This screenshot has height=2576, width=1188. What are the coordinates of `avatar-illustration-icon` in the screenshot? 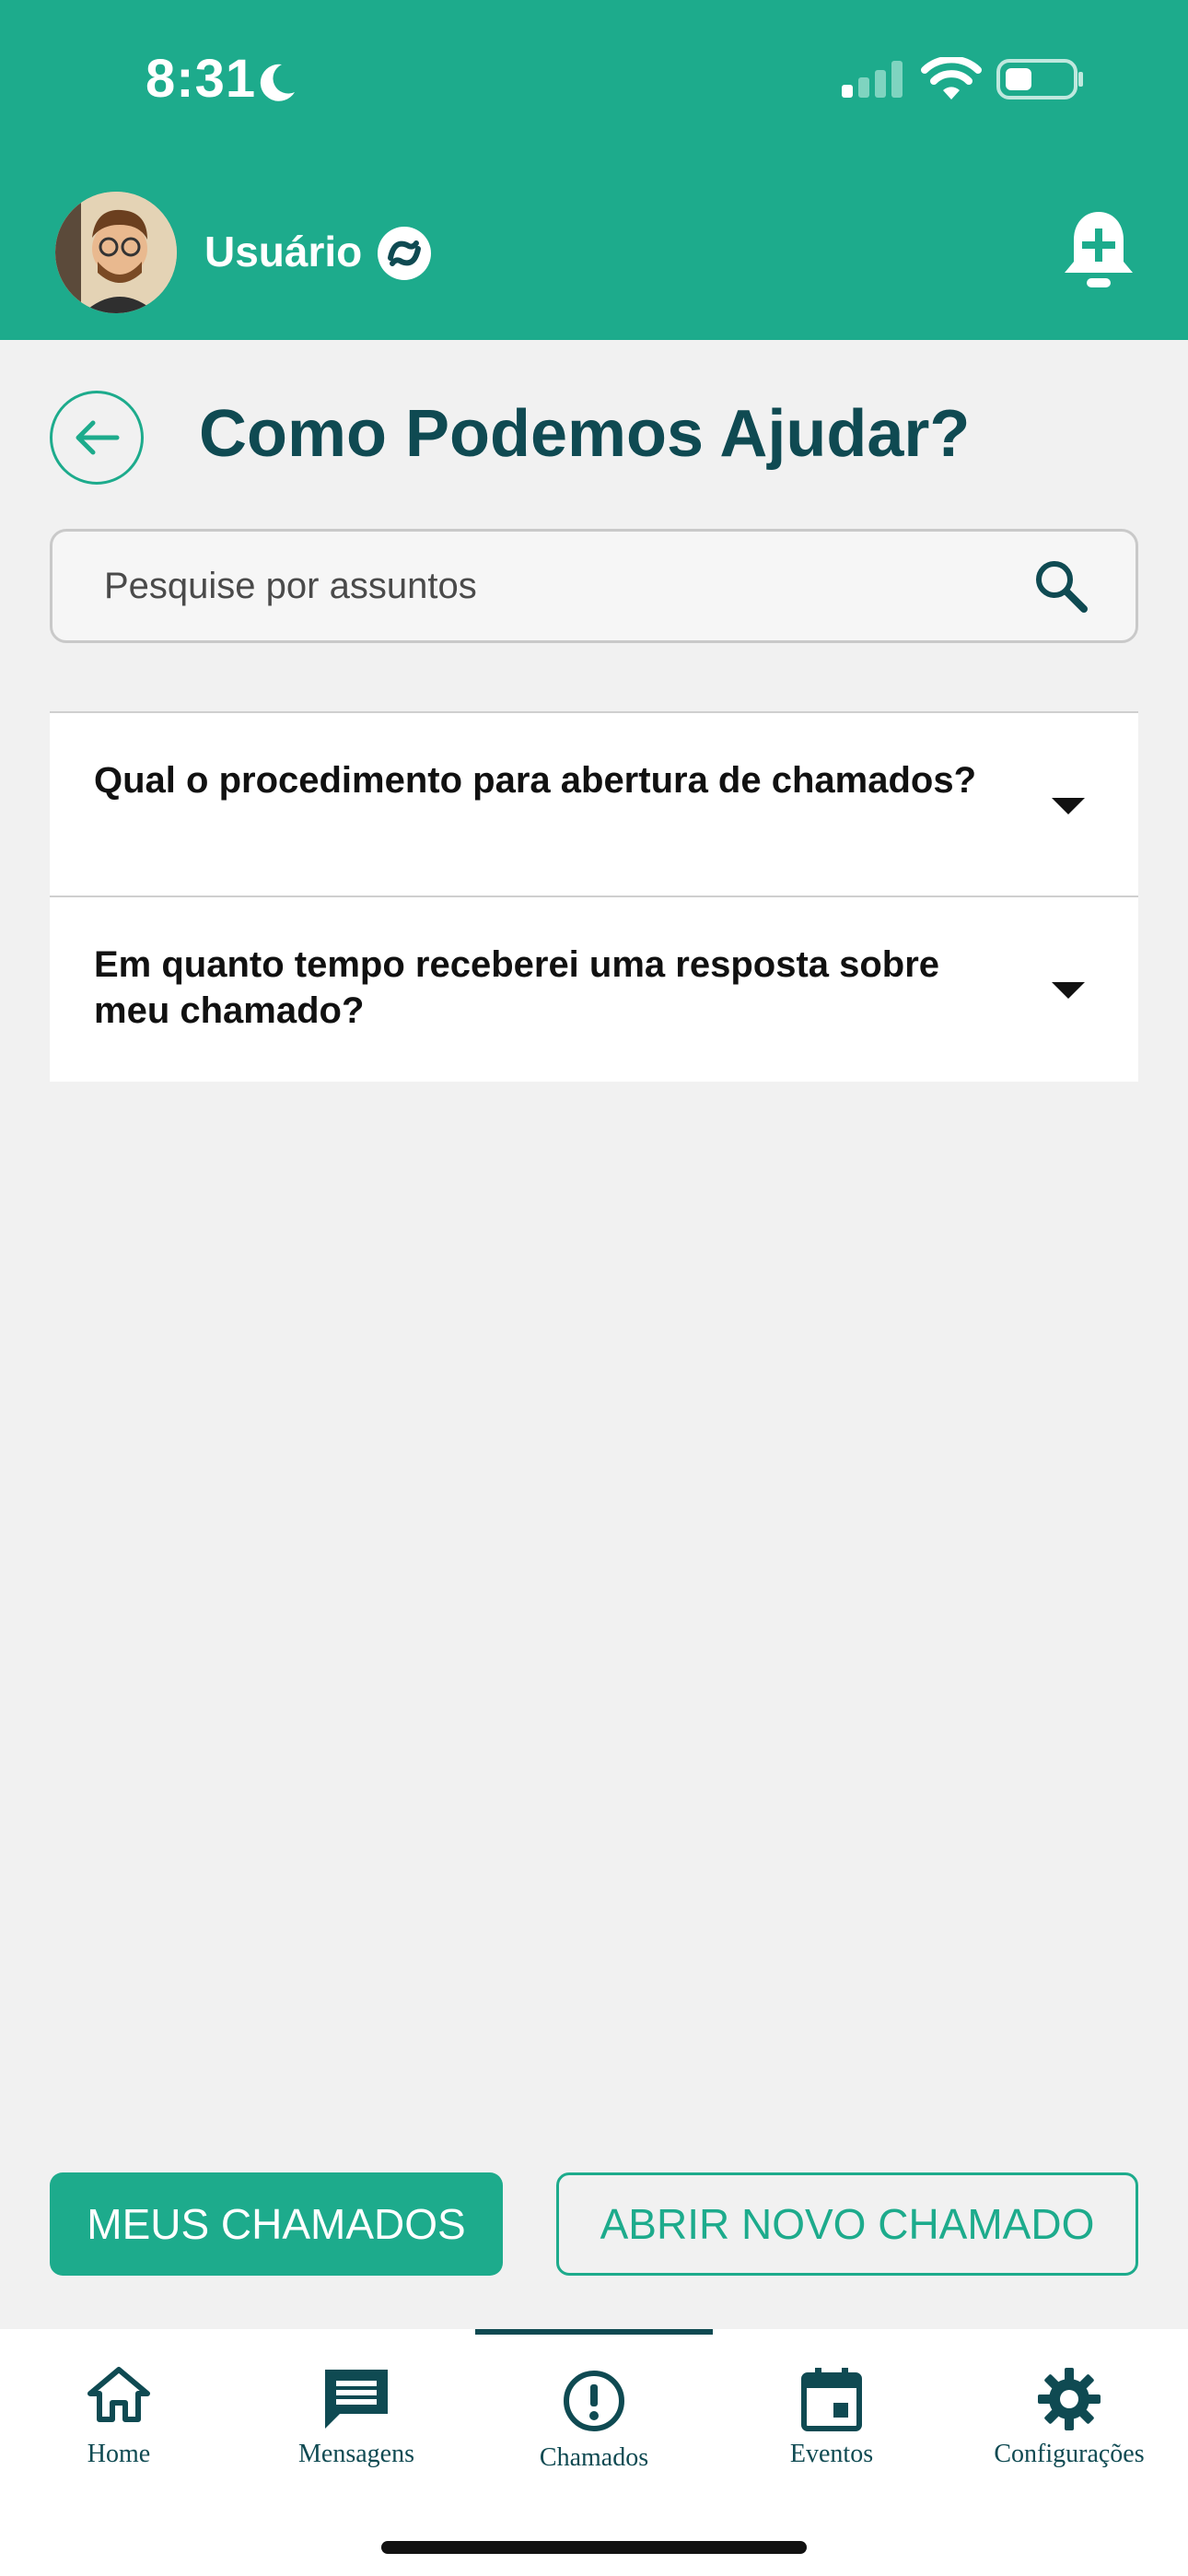 It's located at (116, 252).